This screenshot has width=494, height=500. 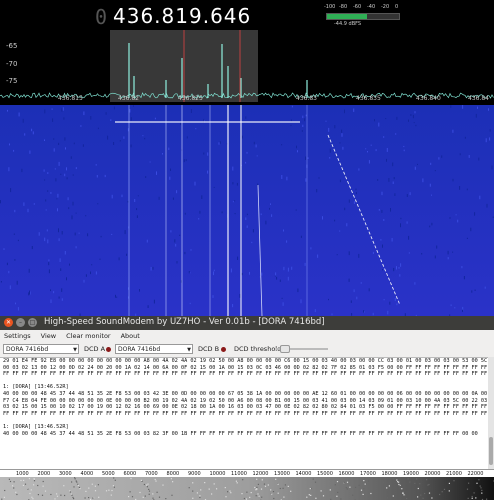 What do you see at coordinates (306, 98) in the screenshot?
I see `freq-tick: 436.83` at bounding box center [306, 98].